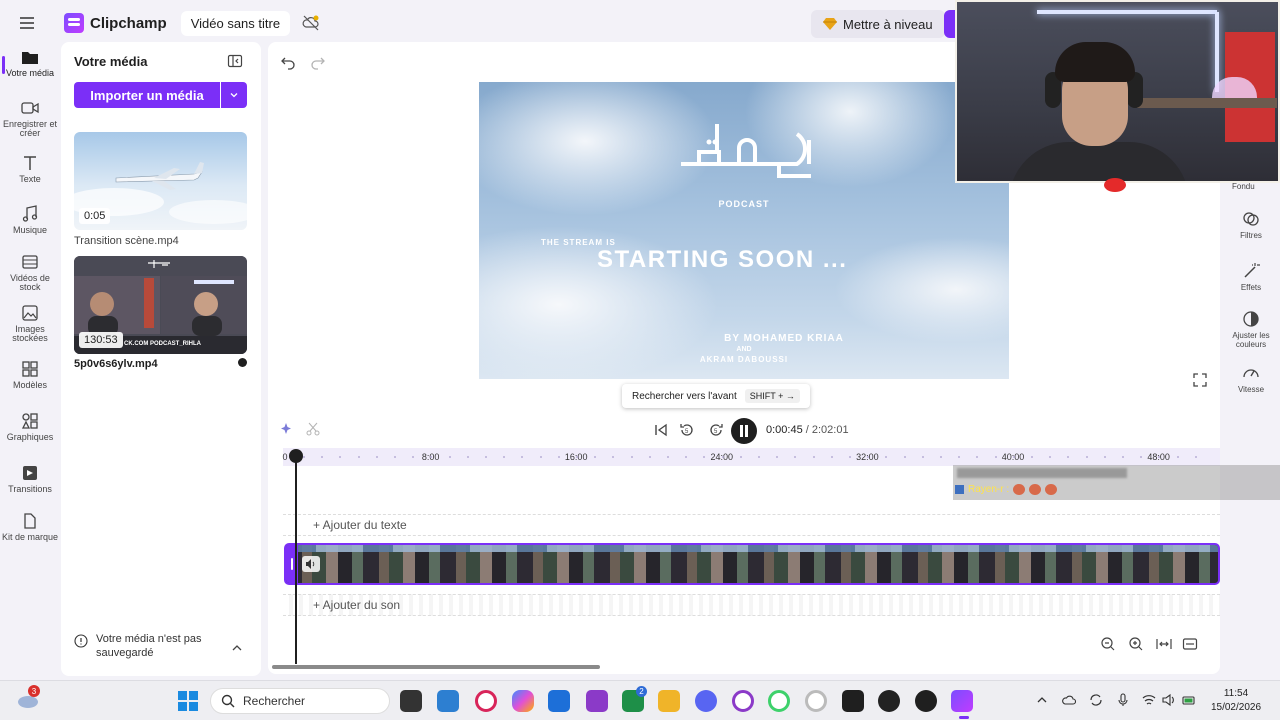 The height and width of the screenshot is (720, 1280). Describe the element at coordinates (661, 430) in the screenshot. I see `skip-to-start-icon` at that location.